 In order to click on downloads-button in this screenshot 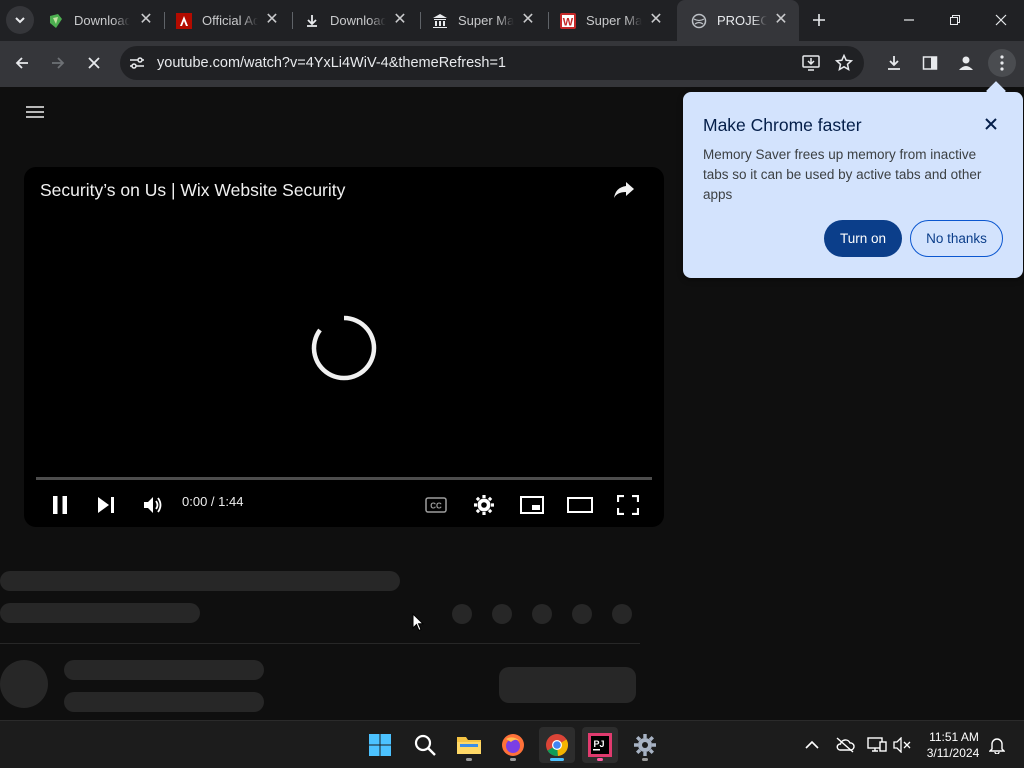, I will do `click(894, 63)`.